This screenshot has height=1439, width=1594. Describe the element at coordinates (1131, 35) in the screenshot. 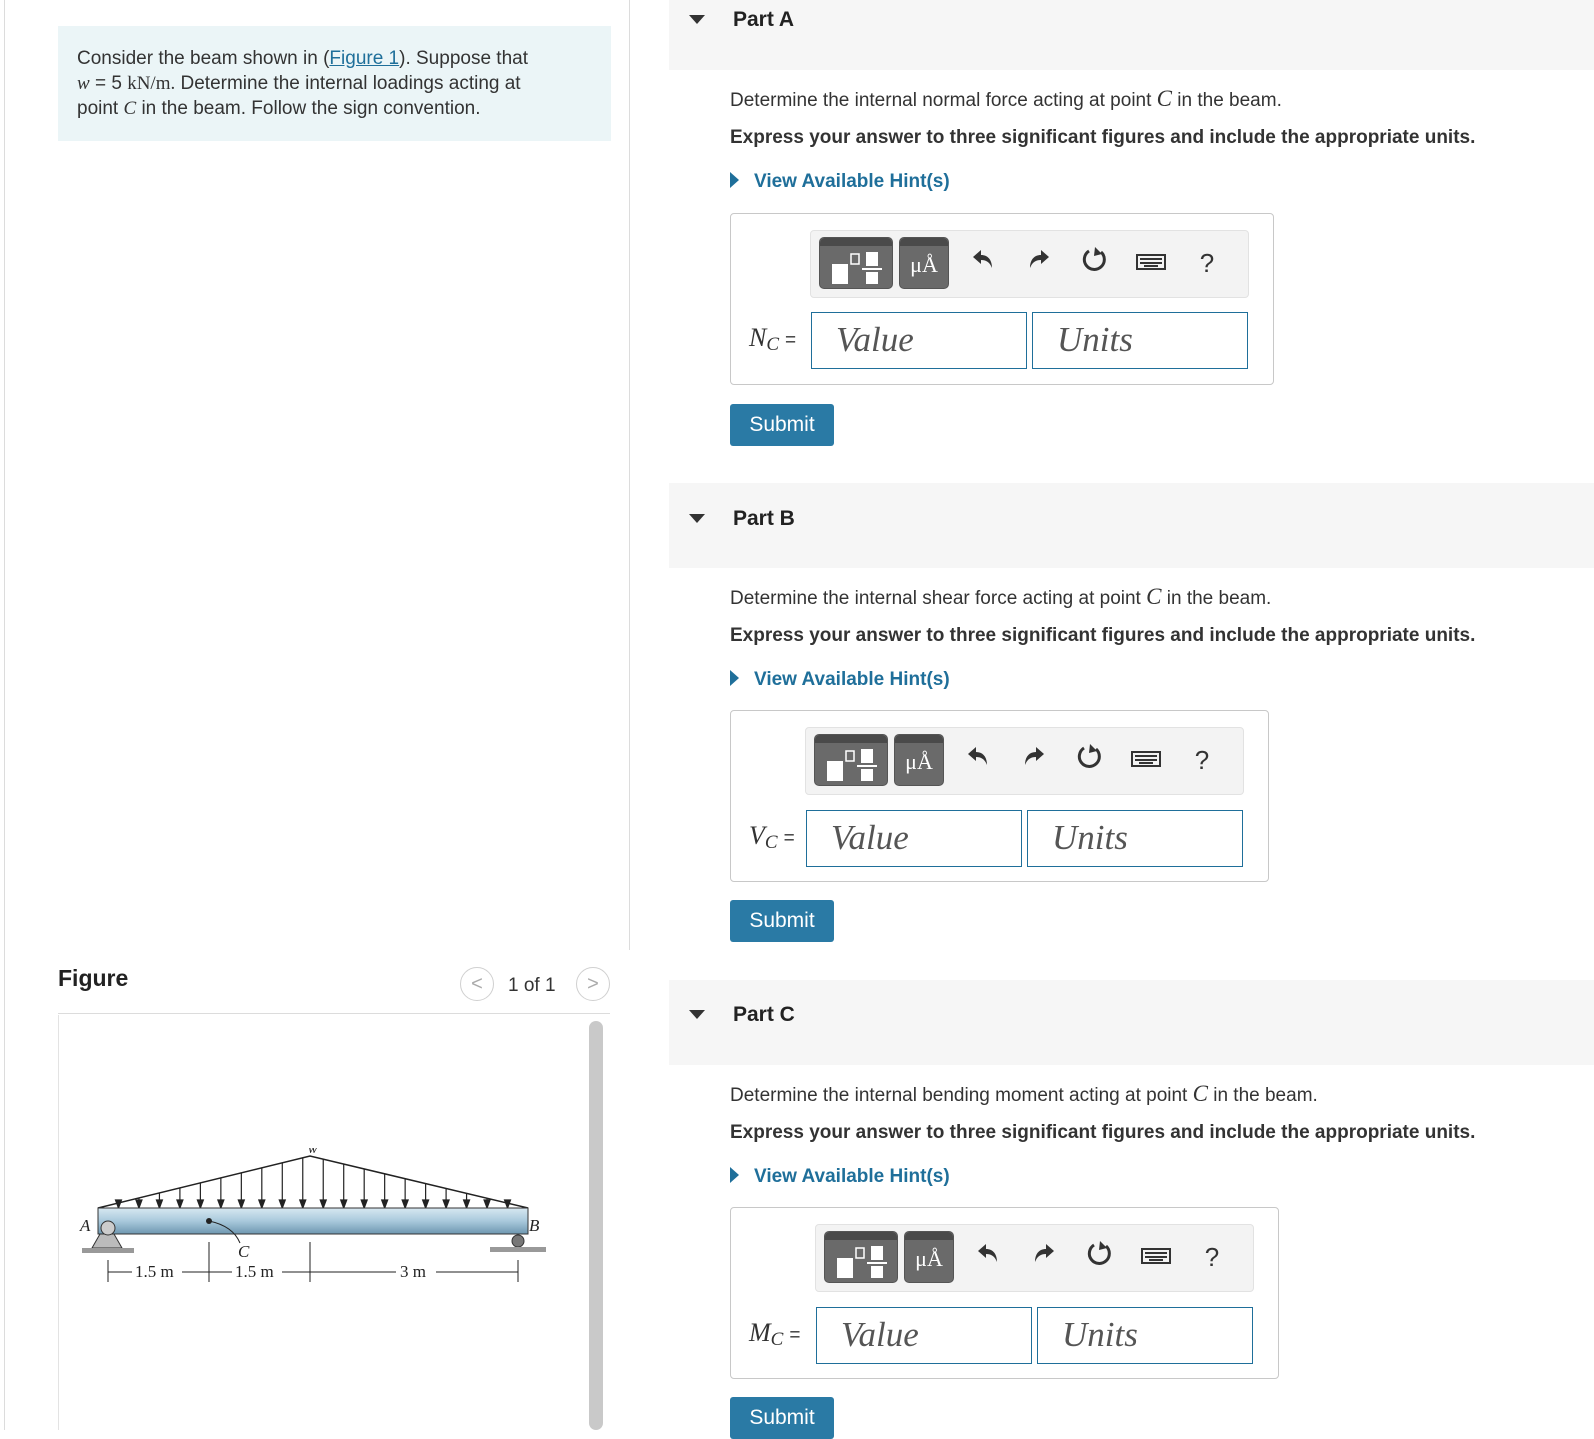

I see `part-a-header: Part A` at that location.